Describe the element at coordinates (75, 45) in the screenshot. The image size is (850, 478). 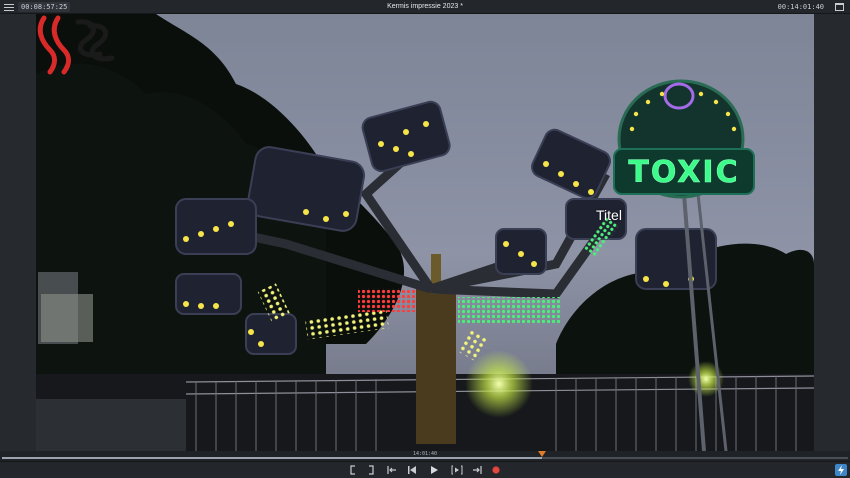
I see `watermark-logo-icon` at that location.